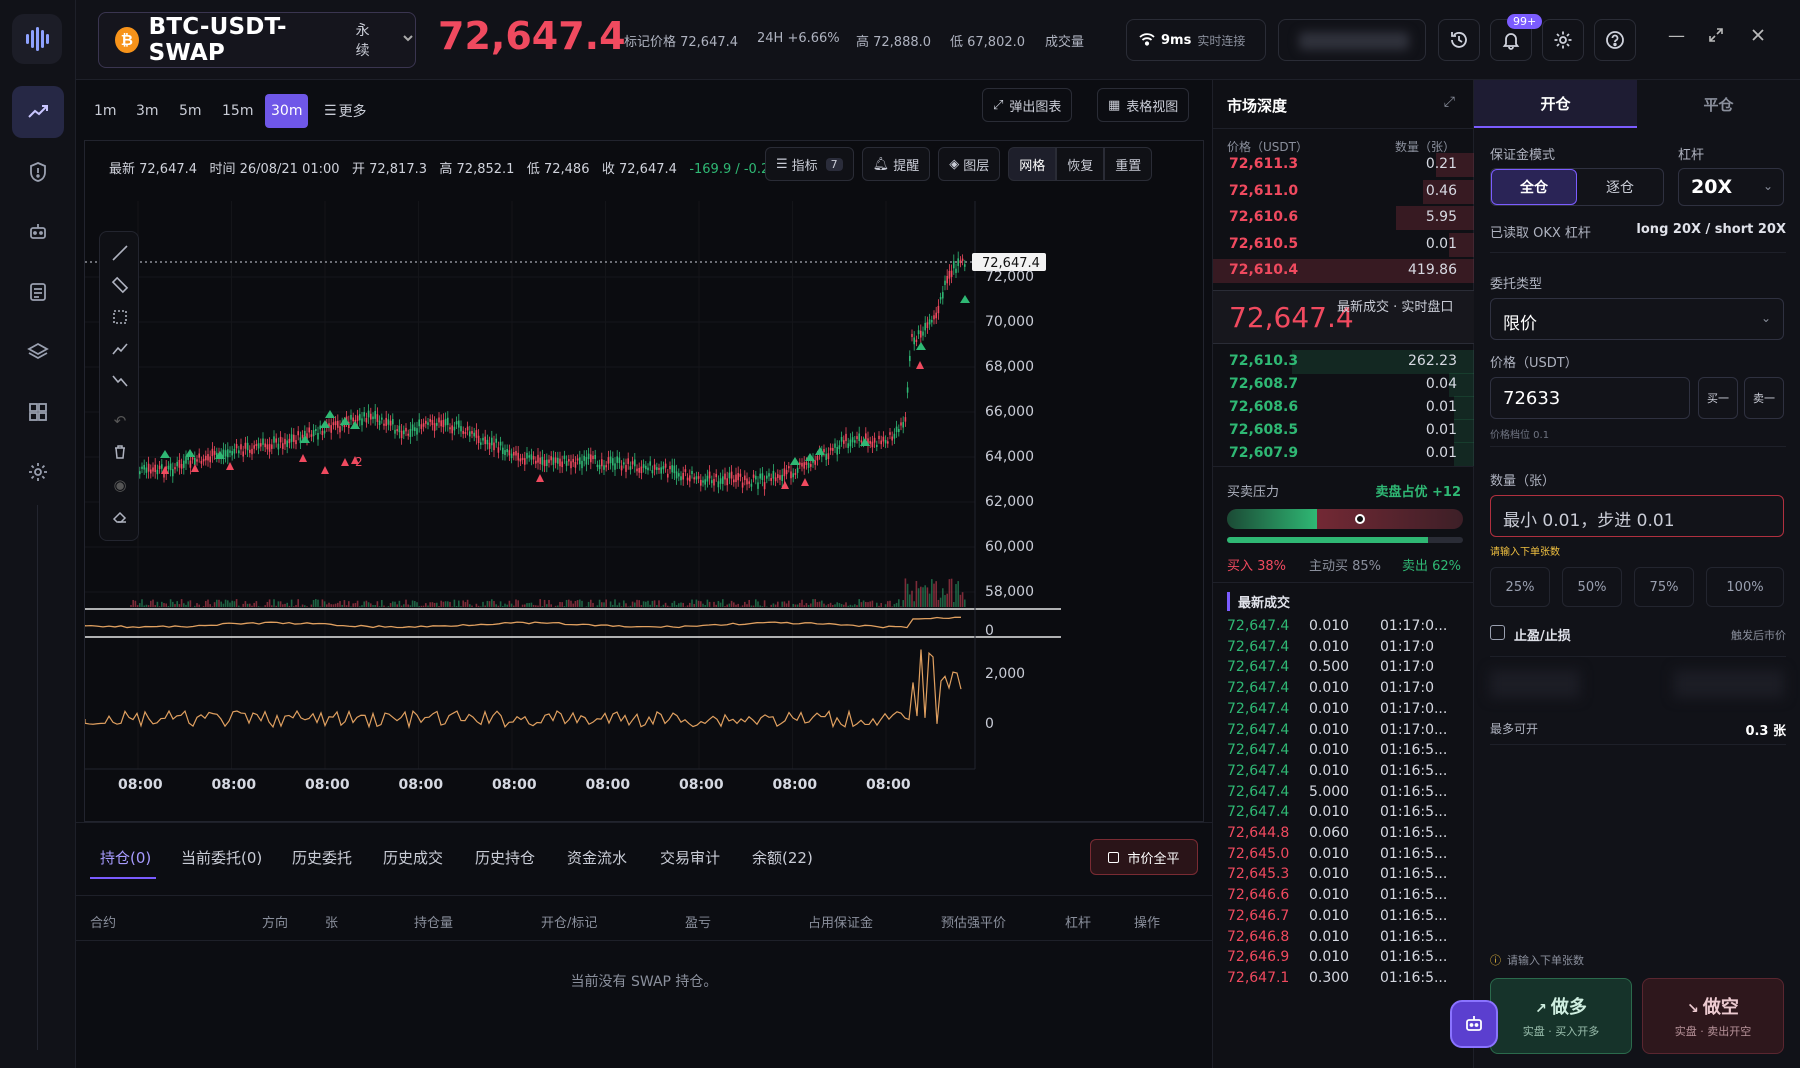  Describe the element at coordinates (1344, 271) in the screenshot. I see `ask-row: 72,610.4 419.86` at that location.